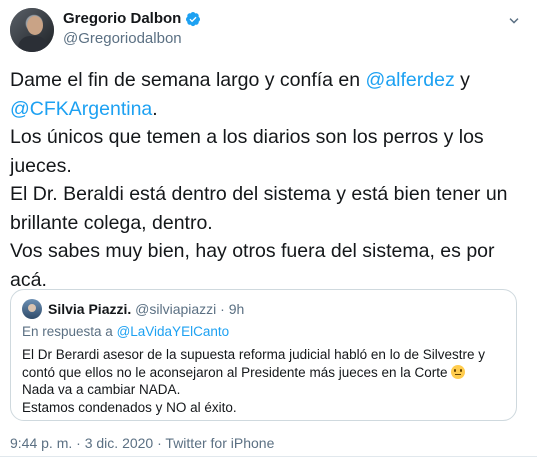 The image size is (537, 457). What do you see at coordinates (41, 443) in the screenshot?
I see `tweet-time: 9:44 p. m.` at bounding box center [41, 443].